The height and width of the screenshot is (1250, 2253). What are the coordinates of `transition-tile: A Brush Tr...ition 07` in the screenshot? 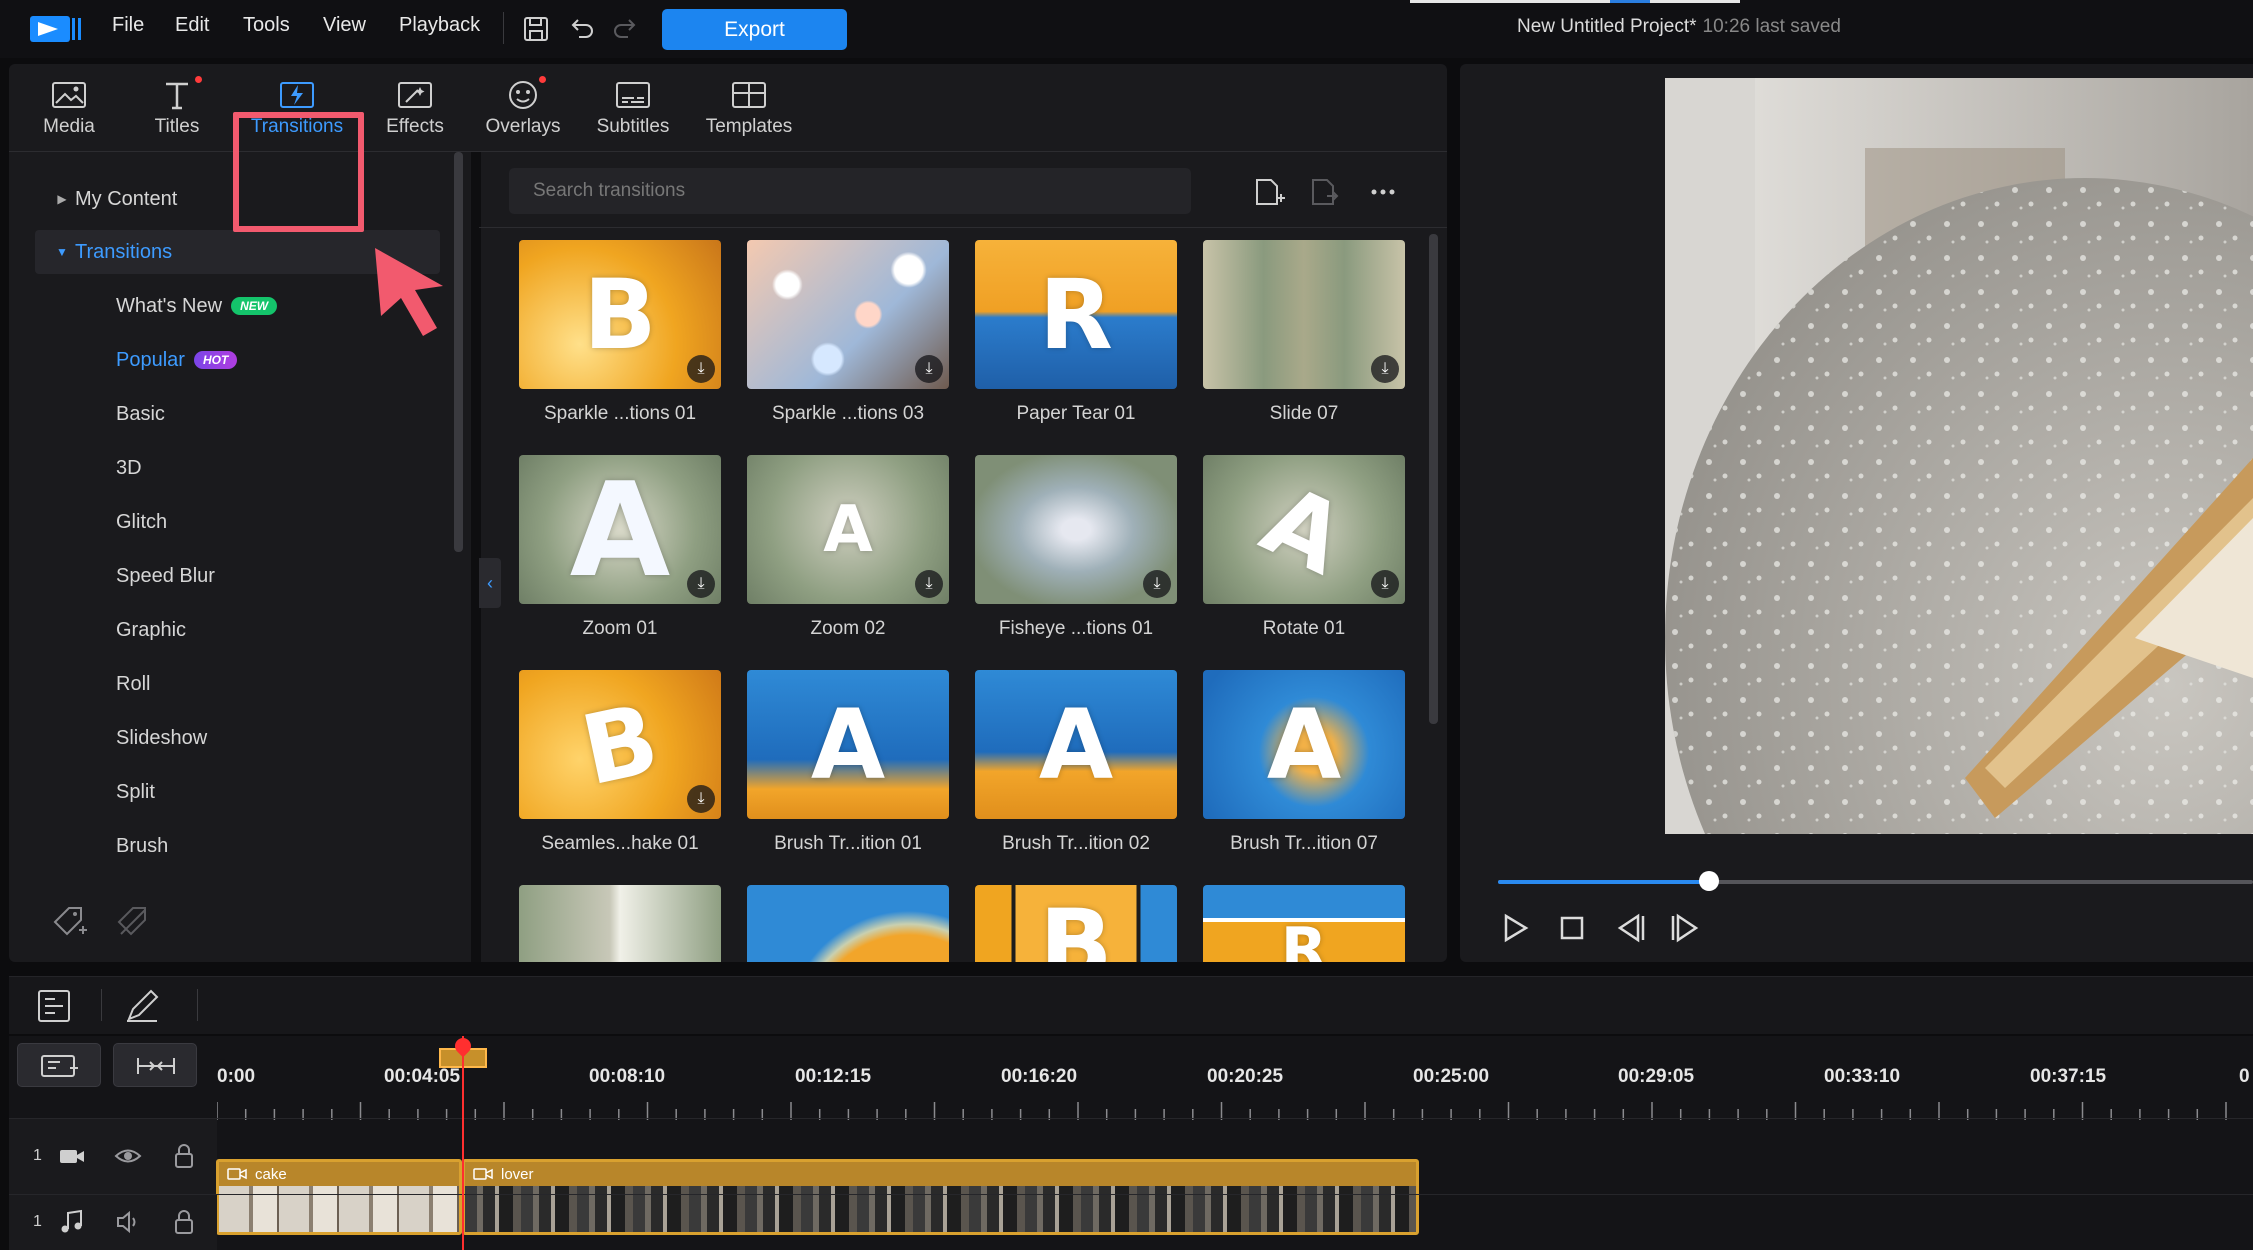 It's located at (1304, 762).